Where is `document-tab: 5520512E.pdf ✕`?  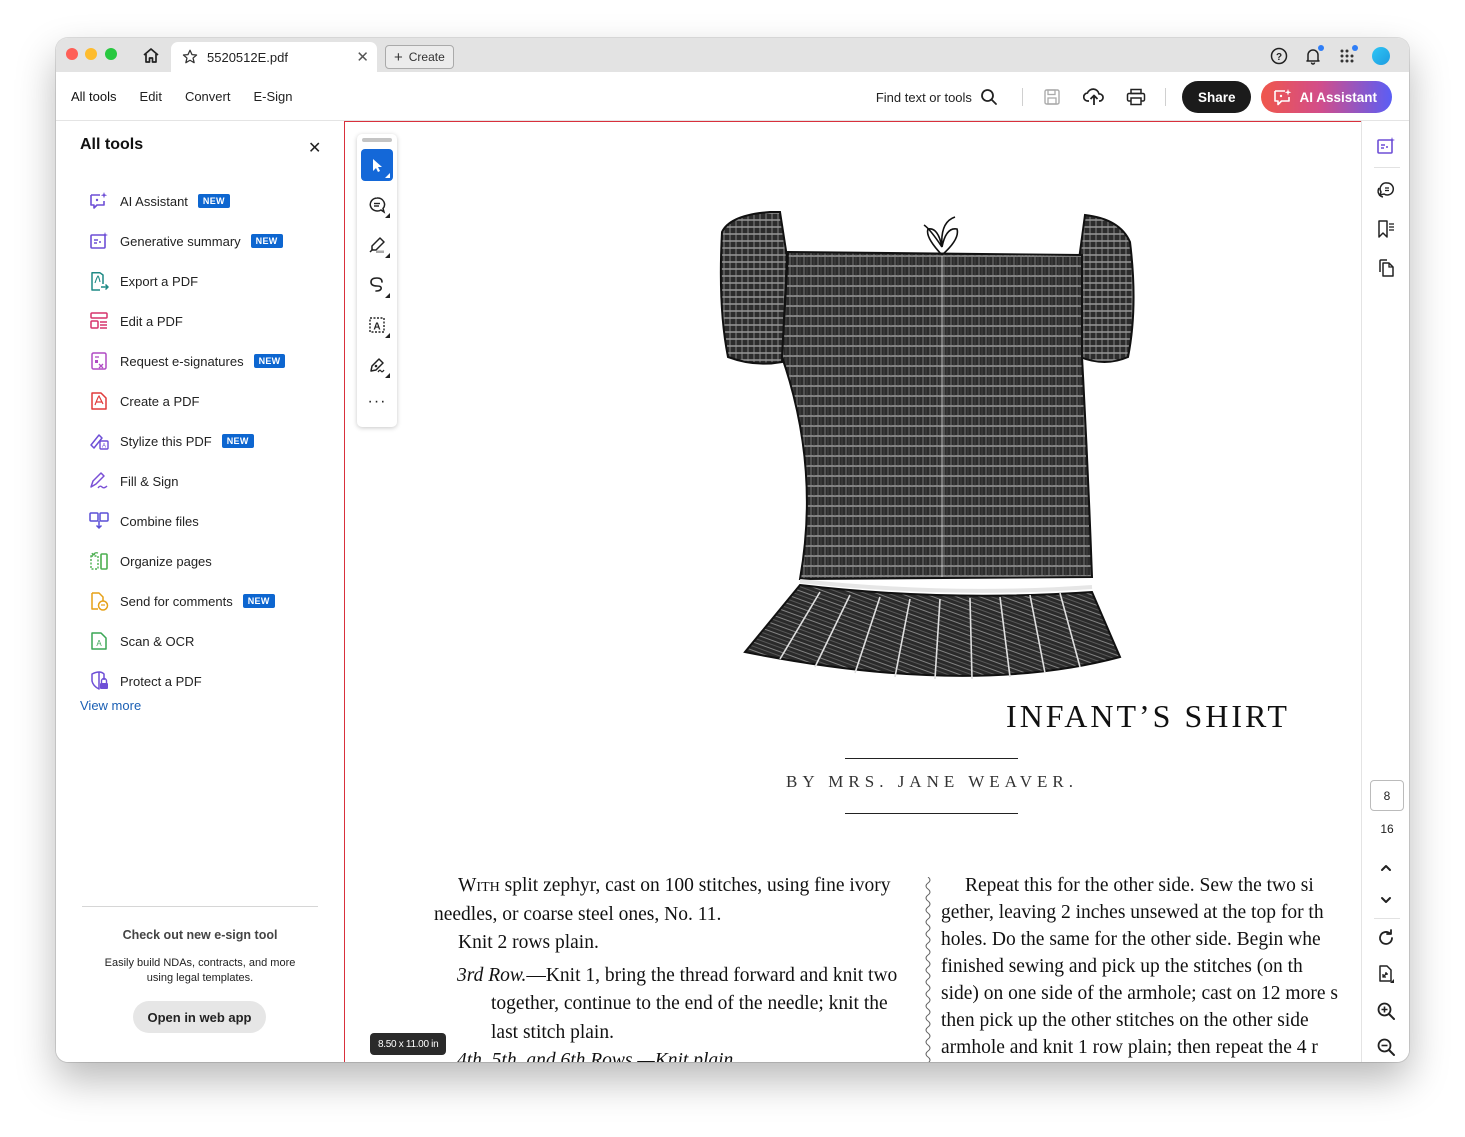 document-tab: 5520512E.pdf ✕ is located at coordinates (274, 57).